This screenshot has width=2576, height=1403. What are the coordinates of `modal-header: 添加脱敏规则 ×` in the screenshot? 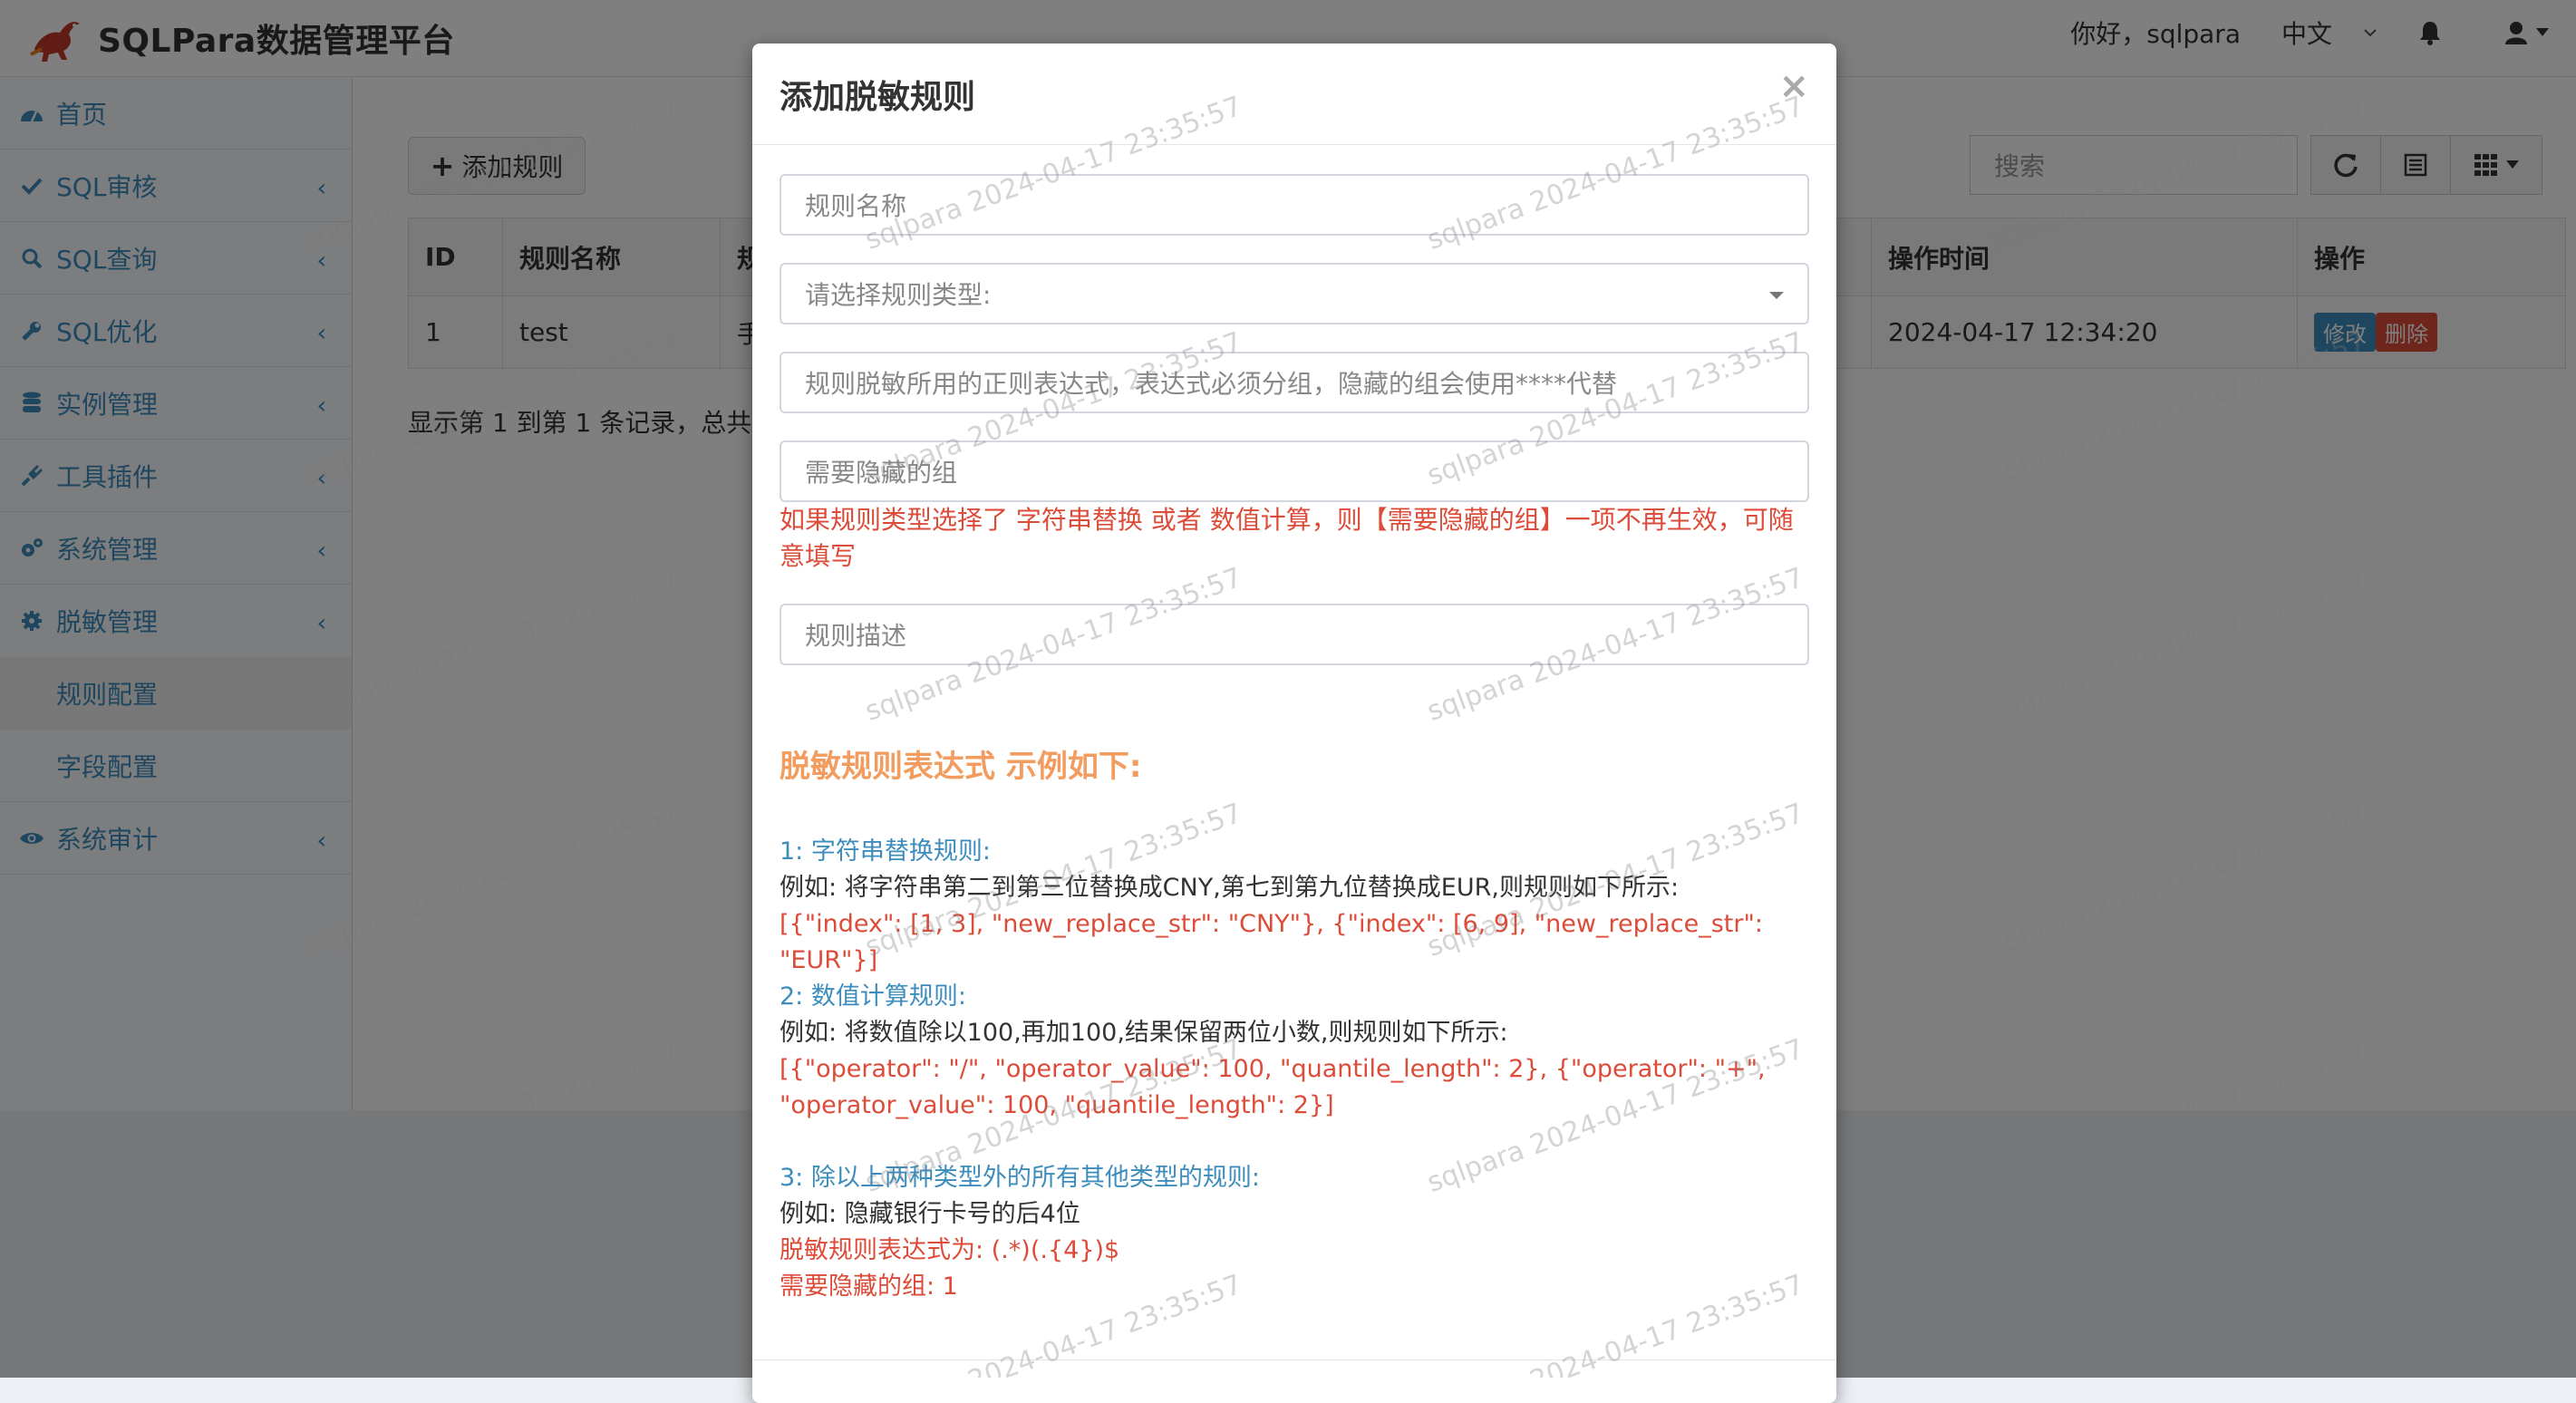 It's located at (1294, 94).